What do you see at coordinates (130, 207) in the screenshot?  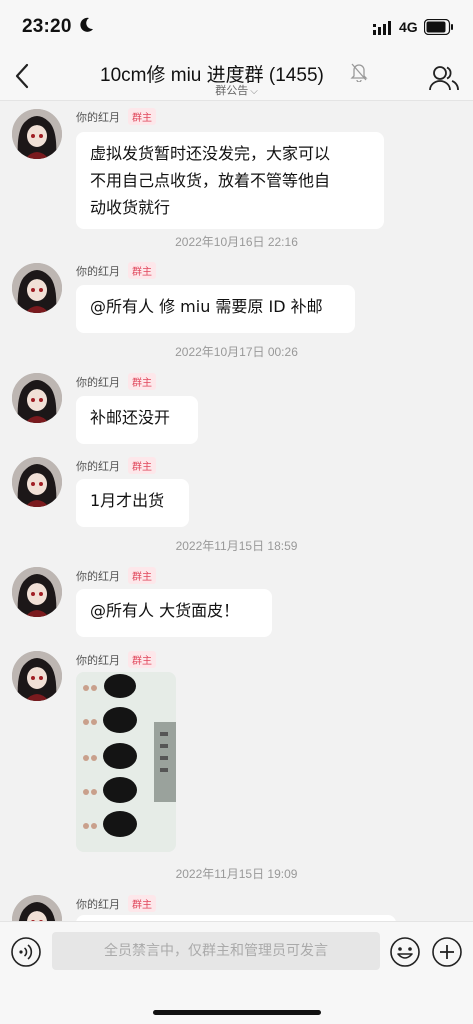 I see `message-line: 动收货就行` at bounding box center [130, 207].